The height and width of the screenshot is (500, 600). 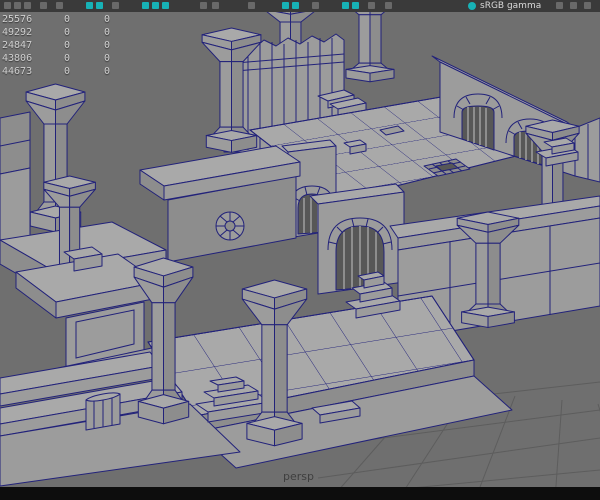 What do you see at coordinates (73, 19) in the screenshot?
I see `hud-row: 25576 0 0` at bounding box center [73, 19].